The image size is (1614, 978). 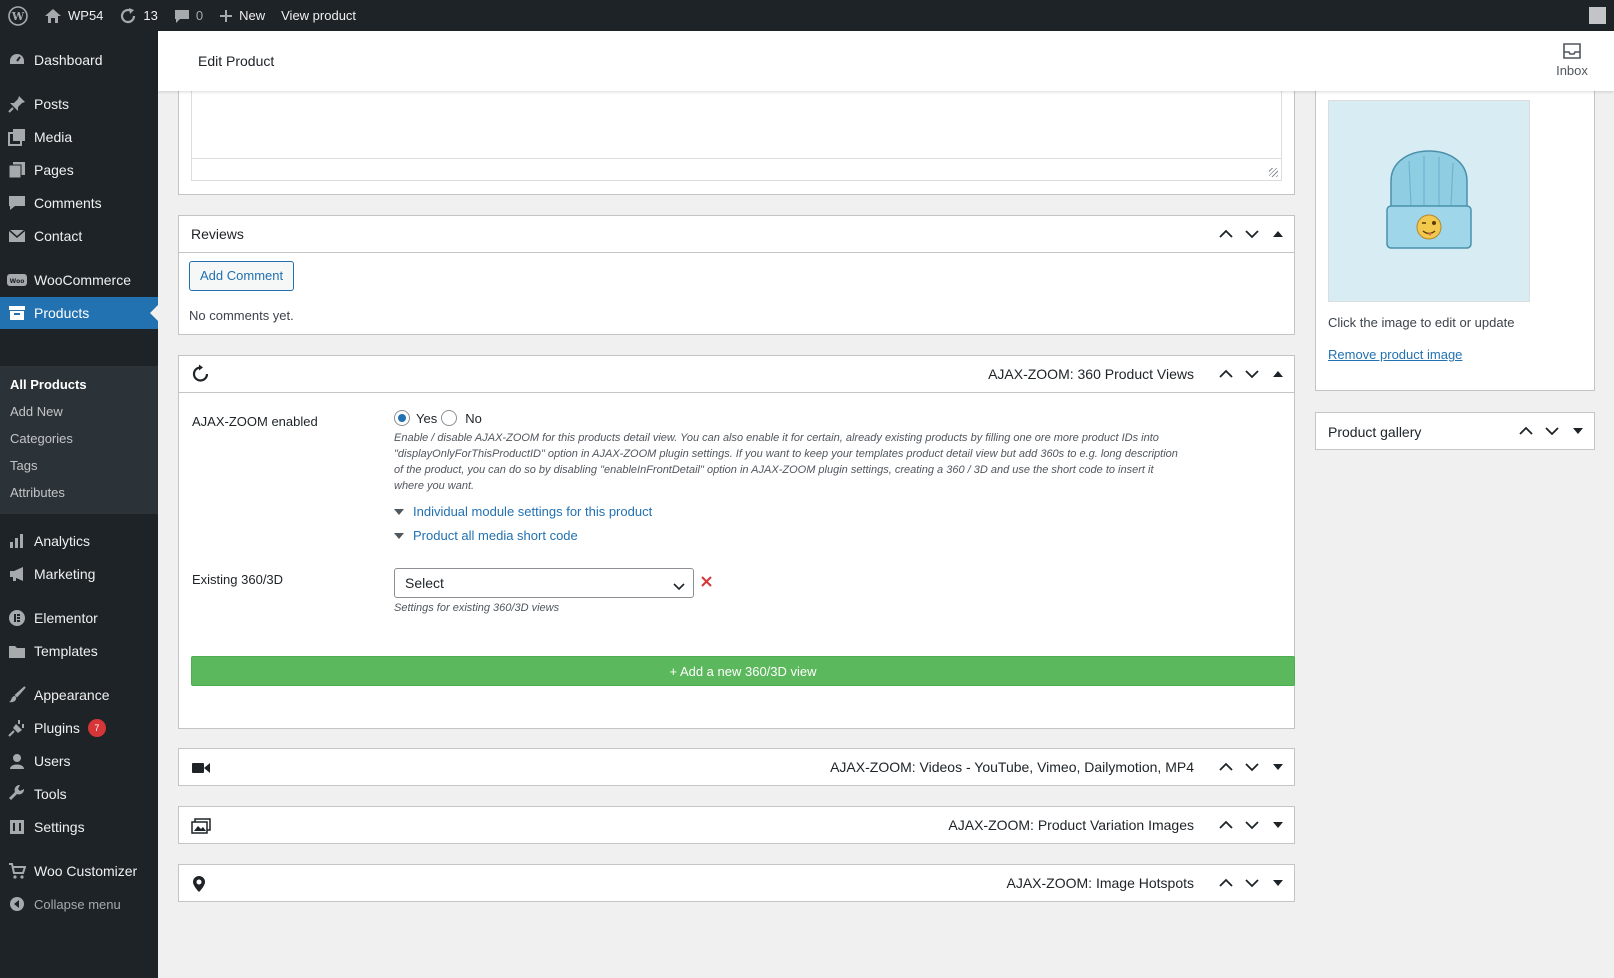 What do you see at coordinates (17, 280) in the screenshot?
I see `woo-icon: Woo` at bounding box center [17, 280].